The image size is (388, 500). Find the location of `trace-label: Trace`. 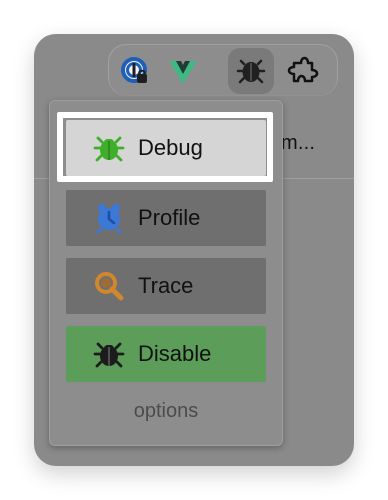

trace-label: Trace is located at coordinates (166, 285).